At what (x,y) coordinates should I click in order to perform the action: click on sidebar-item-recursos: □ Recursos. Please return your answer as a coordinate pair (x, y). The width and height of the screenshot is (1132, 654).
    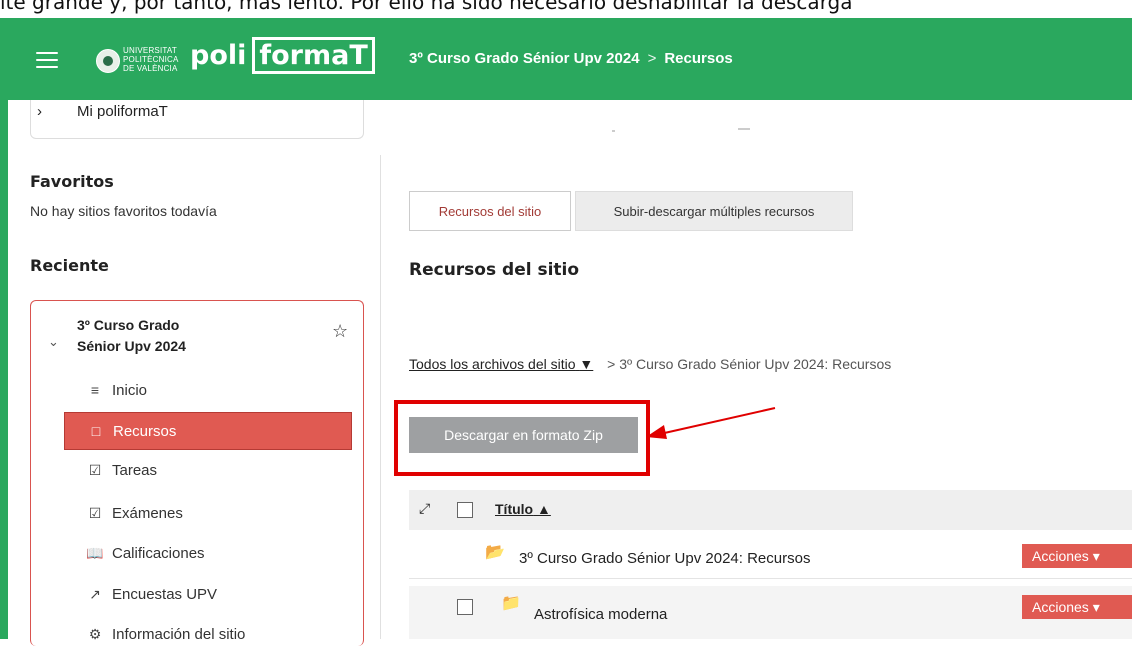
    Looking at the image, I should click on (208, 431).